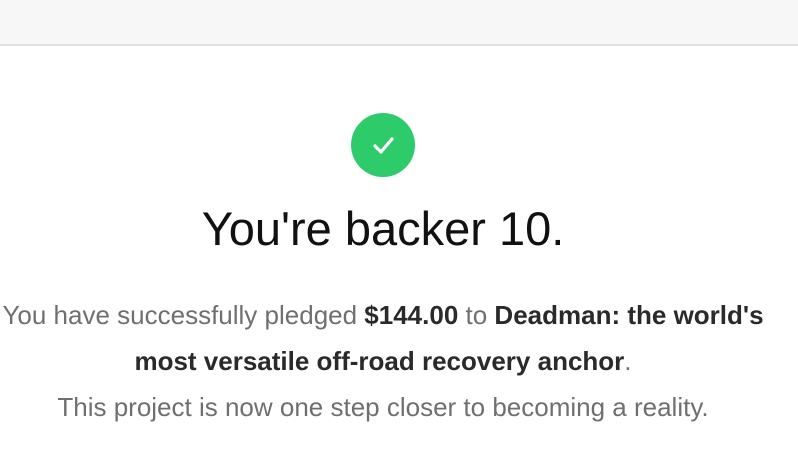 Image resolution: width=798 pixels, height=449 pixels. What do you see at coordinates (399, 23) in the screenshot?
I see `top-navigation-bar` at bounding box center [399, 23].